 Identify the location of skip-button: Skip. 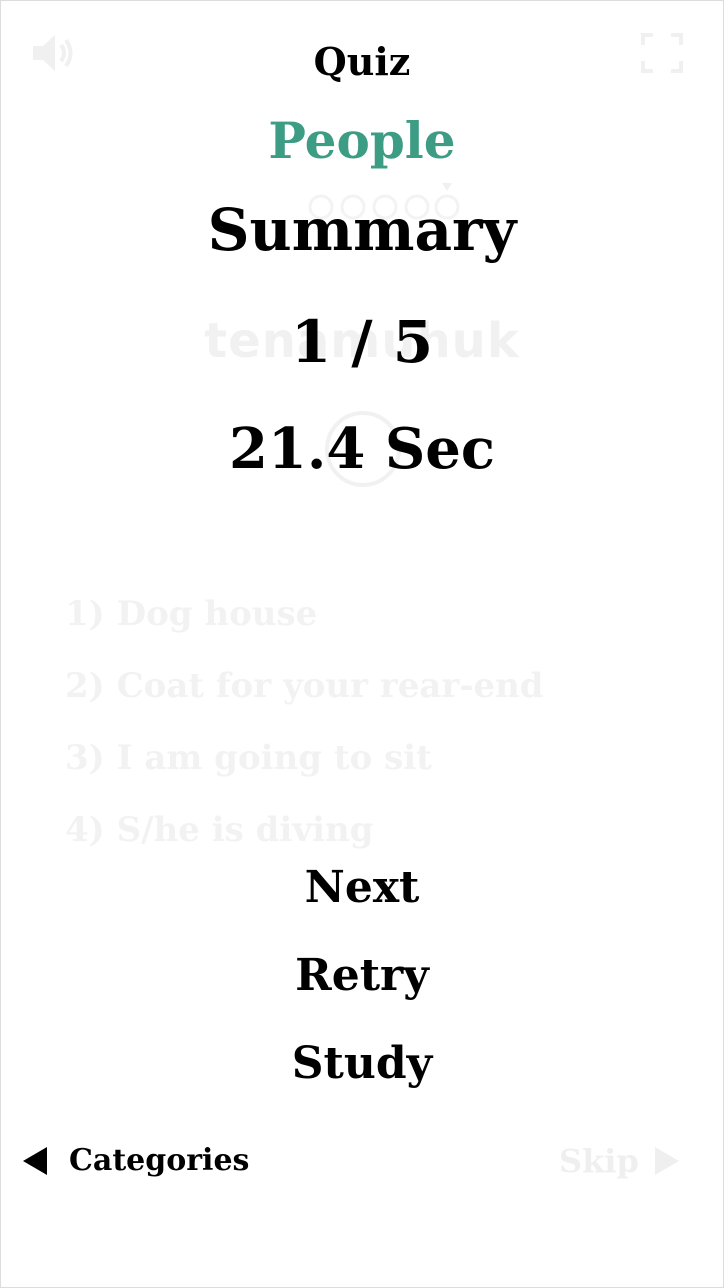
(619, 1161).